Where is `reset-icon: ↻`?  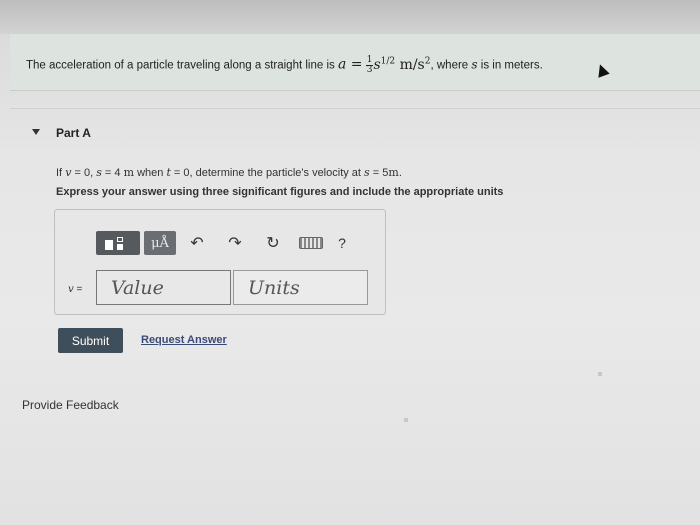
reset-icon: ↻ is located at coordinates (273, 243).